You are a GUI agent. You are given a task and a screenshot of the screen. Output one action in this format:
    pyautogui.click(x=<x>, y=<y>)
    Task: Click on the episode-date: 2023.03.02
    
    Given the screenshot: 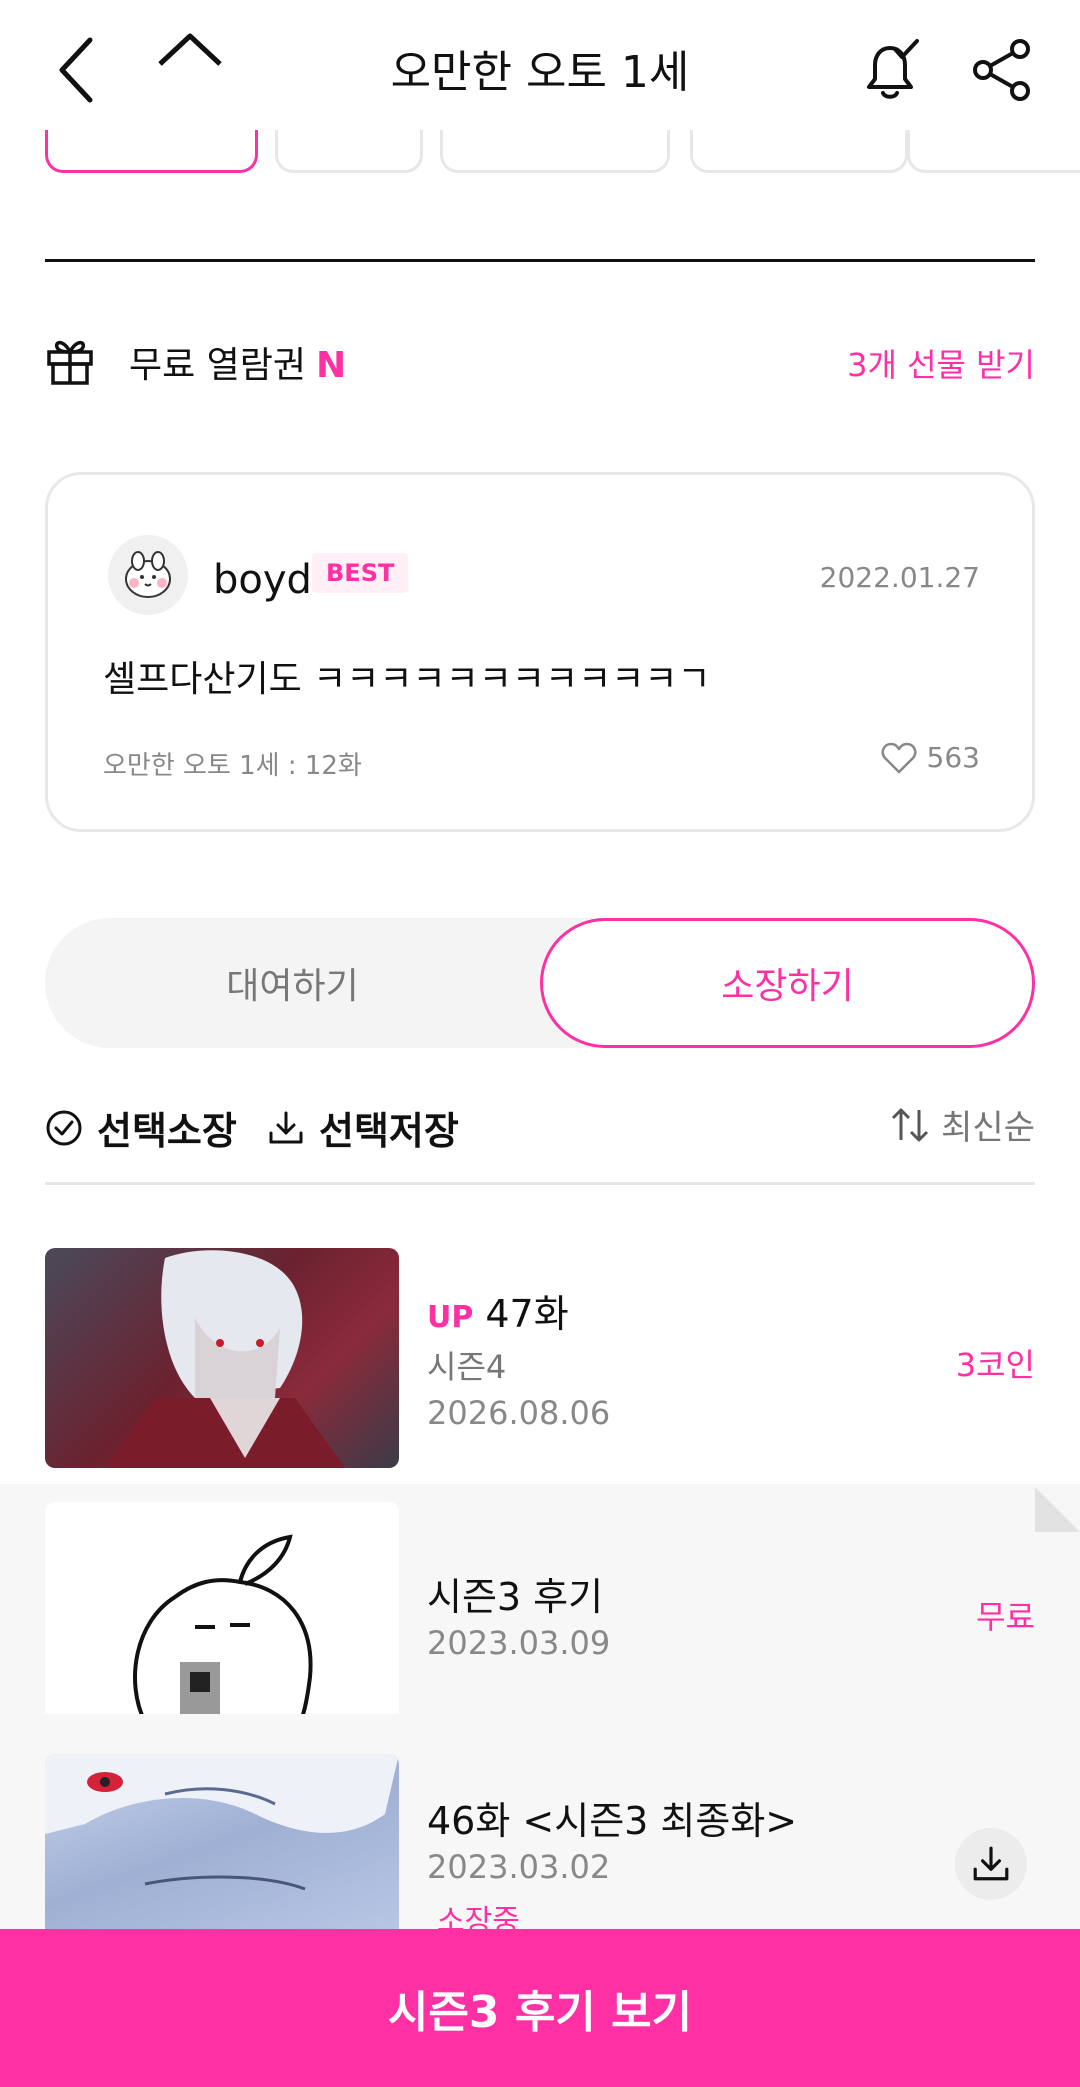 What is the action you would take?
    pyautogui.click(x=519, y=1867)
    